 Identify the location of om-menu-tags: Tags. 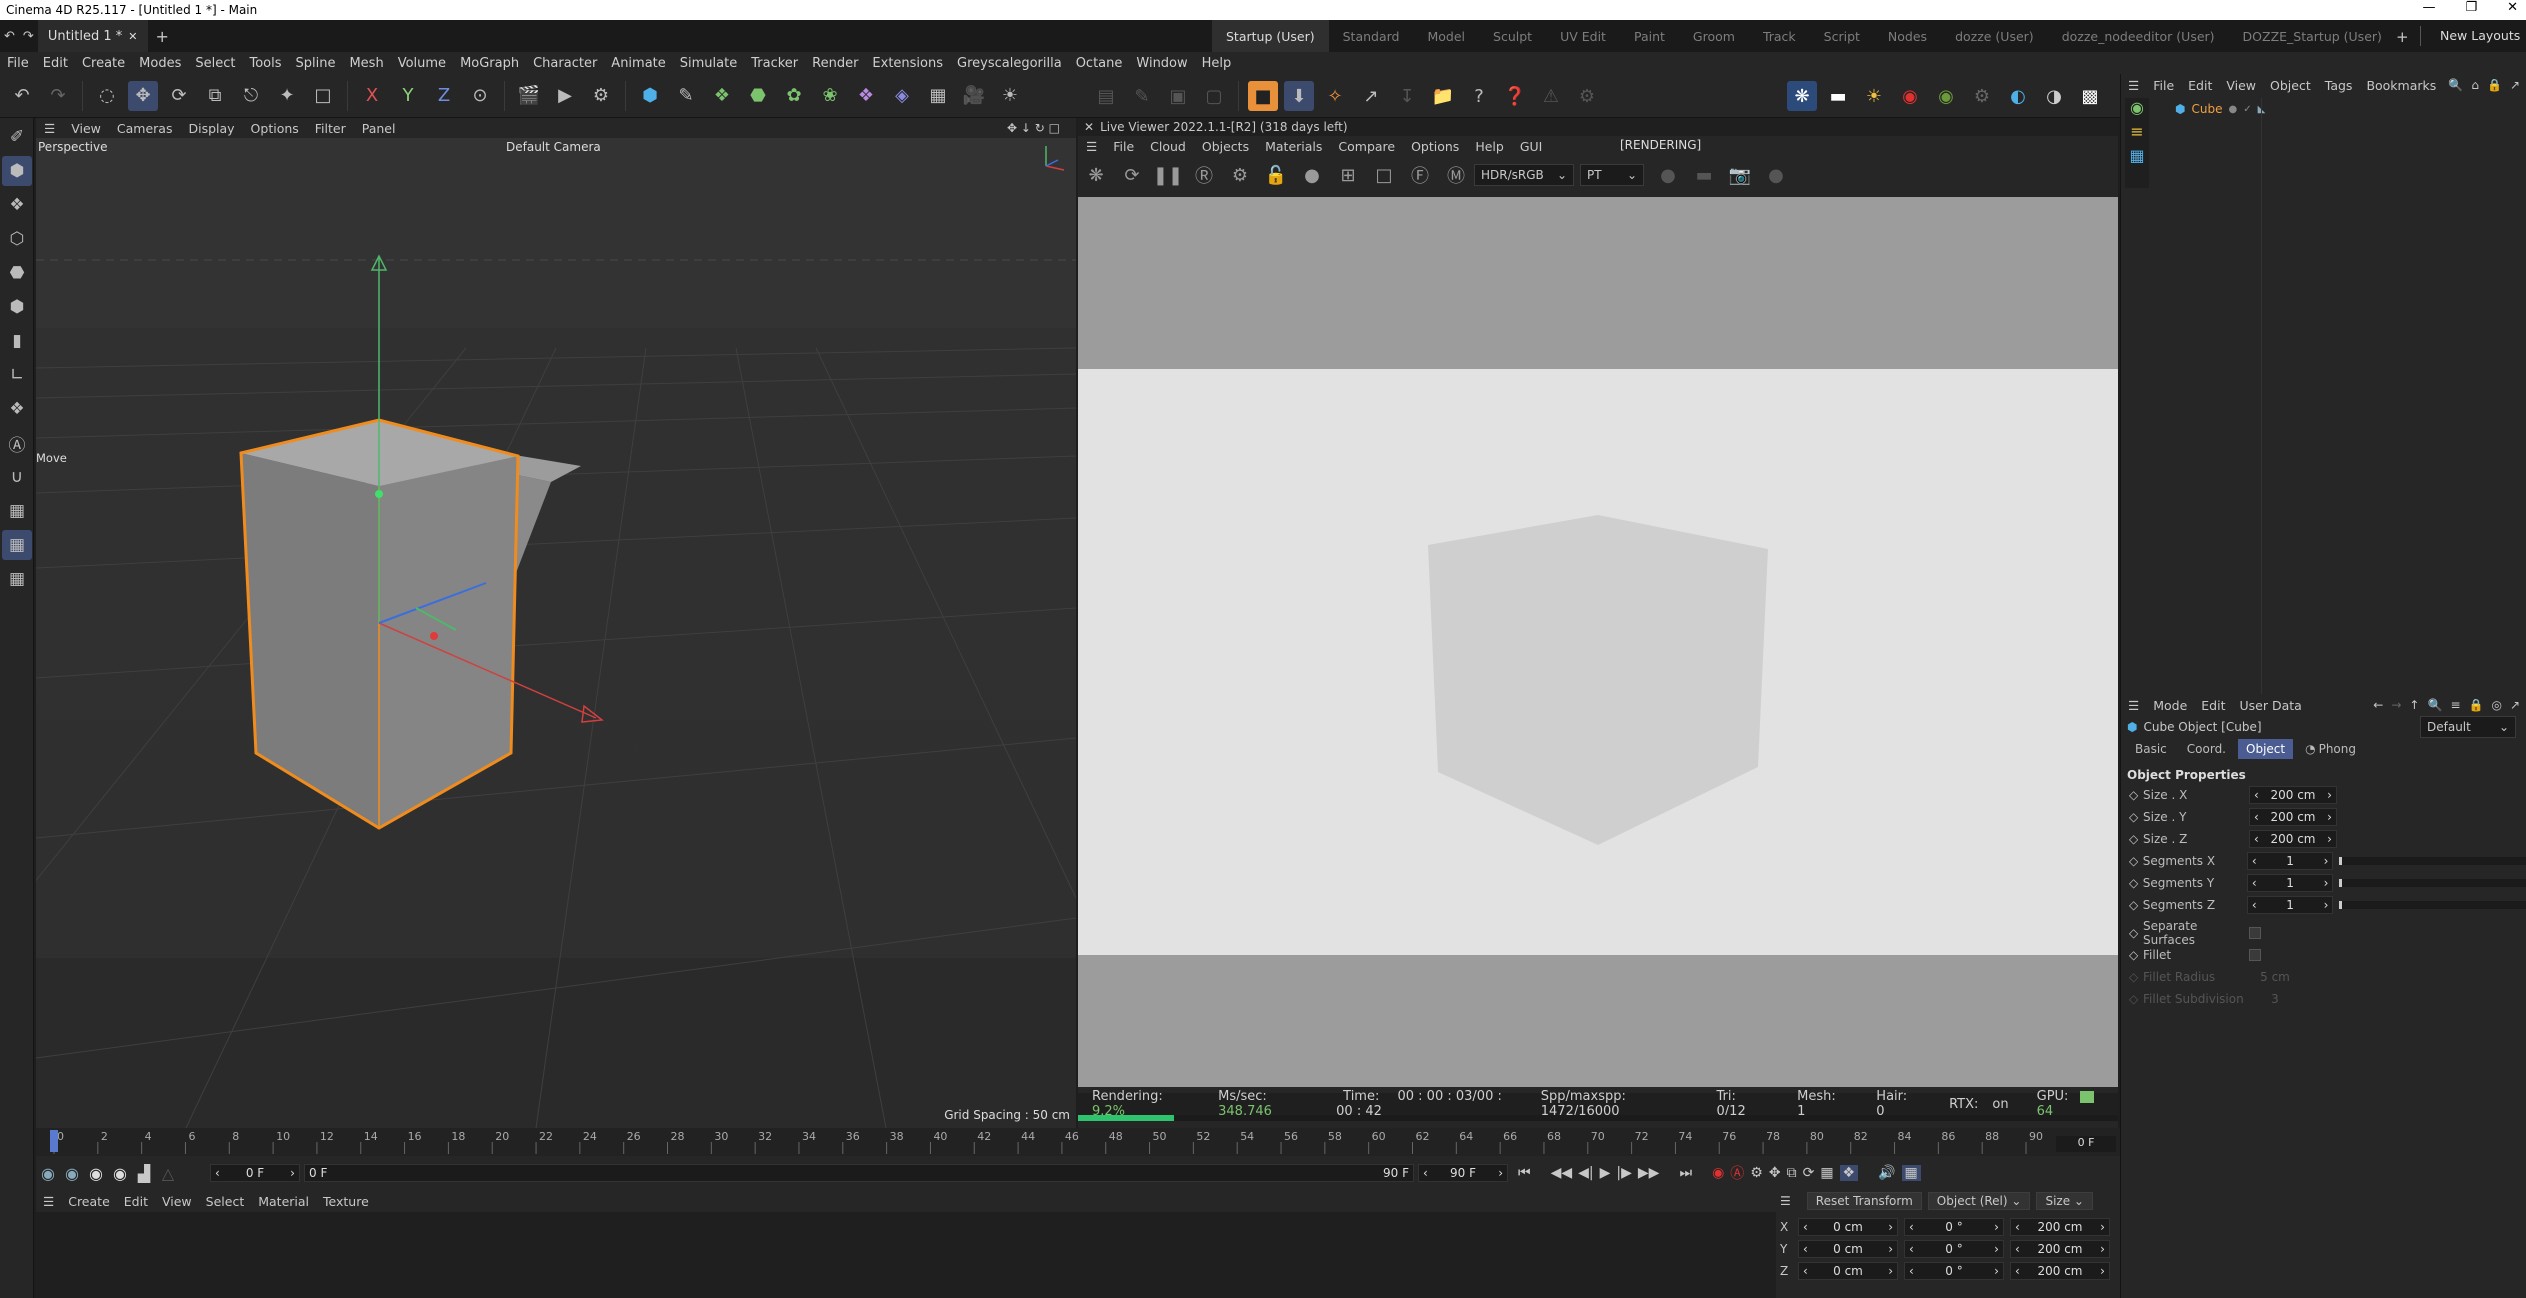
(2339, 85).